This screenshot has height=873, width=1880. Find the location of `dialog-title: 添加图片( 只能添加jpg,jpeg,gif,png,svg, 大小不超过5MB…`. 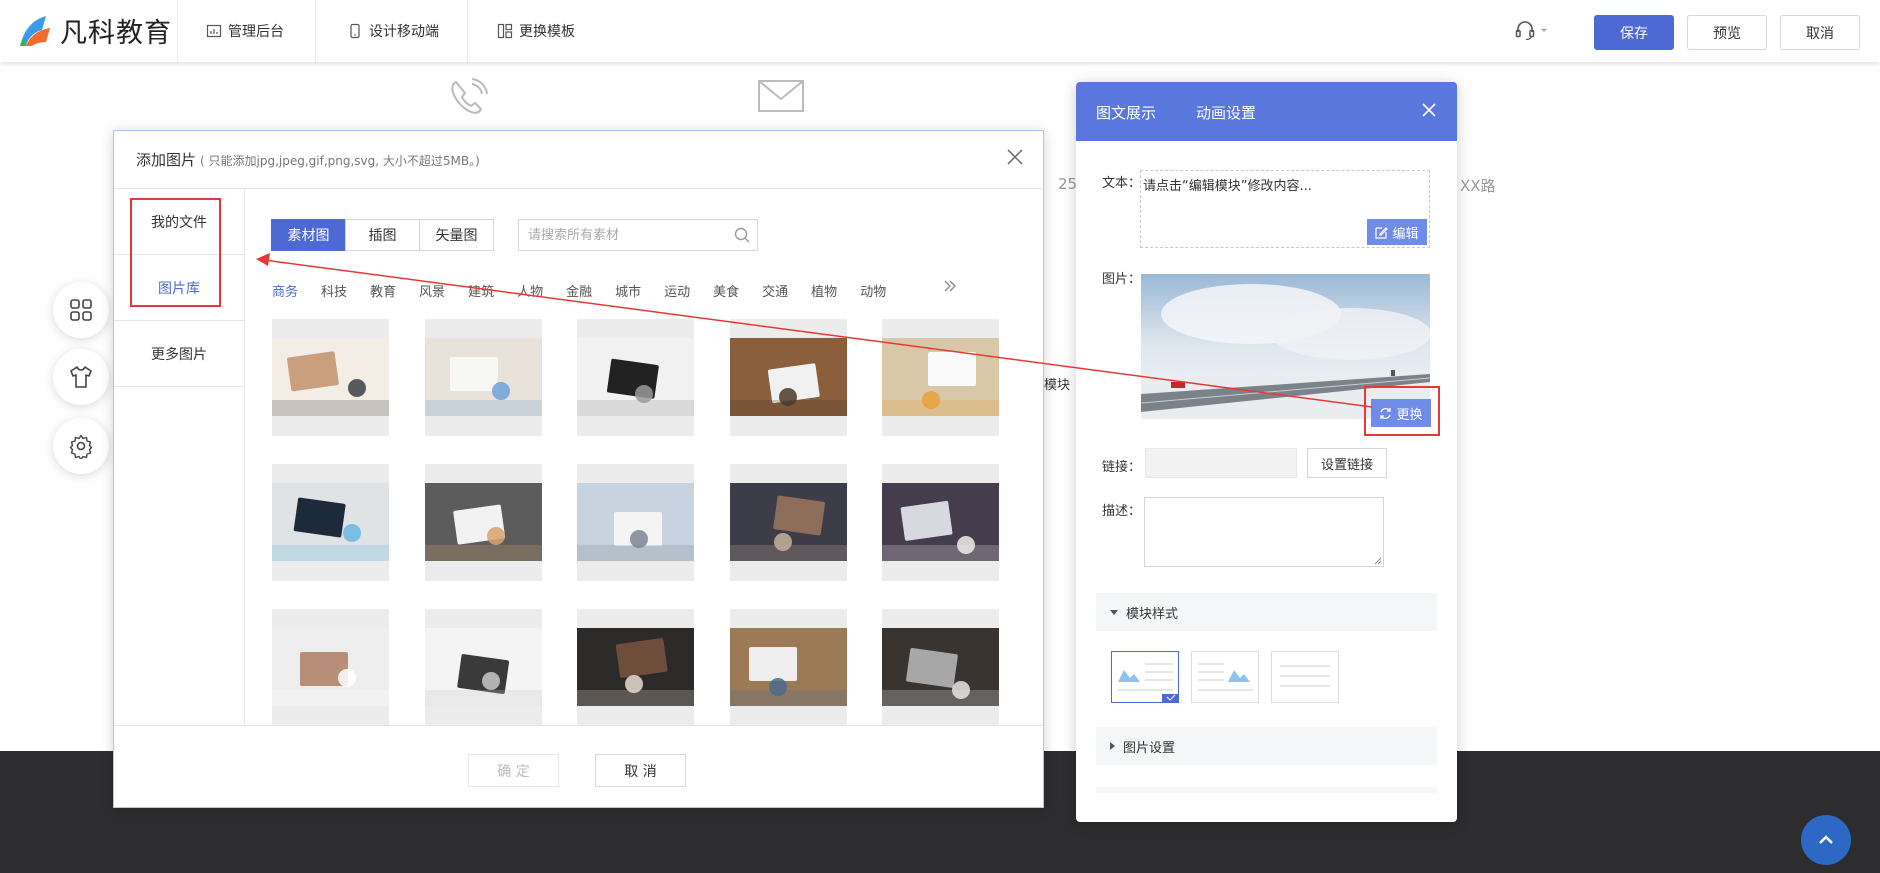

dialog-title: 添加图片( 只能添加jpg,jpeg,gif,png,svg, 大小不超过5MB… is located at coordinates (308, 159).